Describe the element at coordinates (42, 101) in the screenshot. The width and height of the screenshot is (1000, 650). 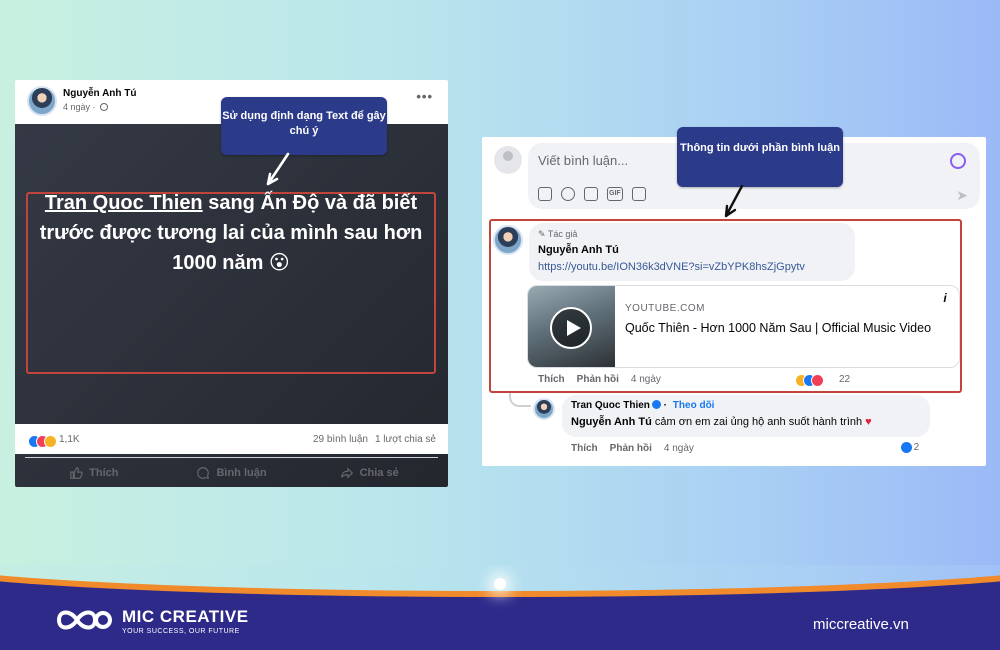
I see `author-avatar` at that location.